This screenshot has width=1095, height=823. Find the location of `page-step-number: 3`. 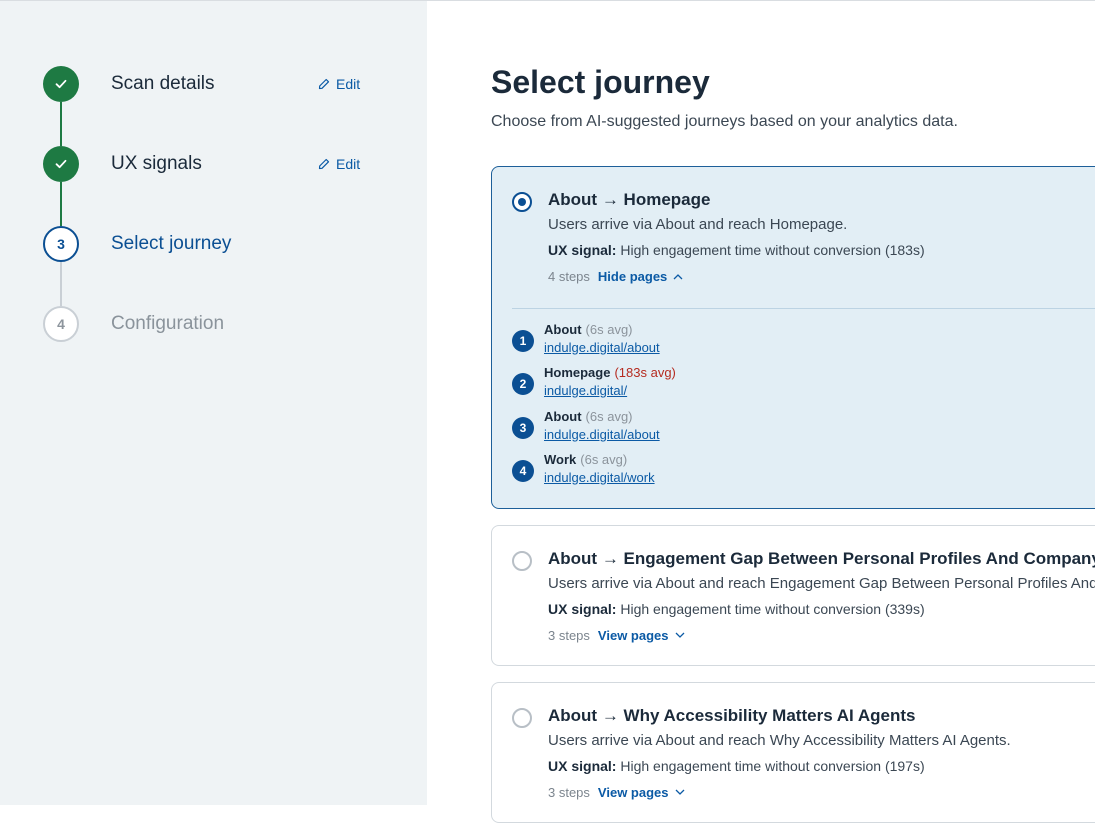

page-step-number: 3 is located at coordinates (523, 428).